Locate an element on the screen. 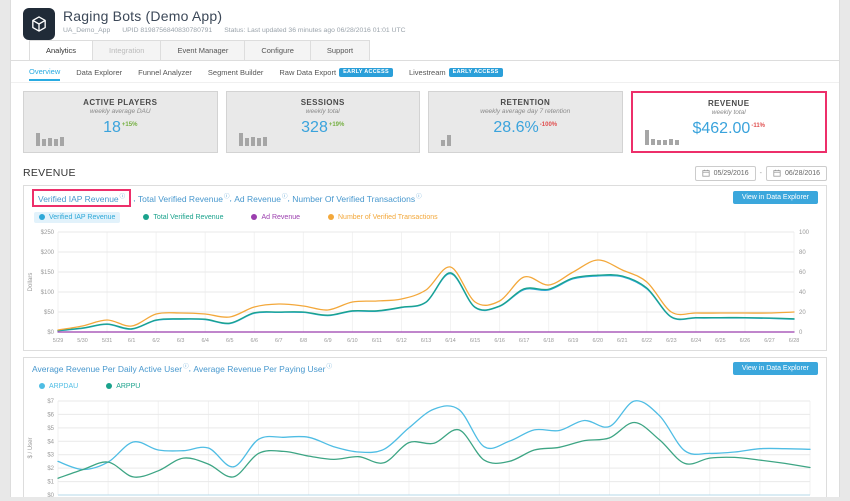 The image size is (850, 501). x-axis-label: 6/26 is located at coordinates (745, 341).